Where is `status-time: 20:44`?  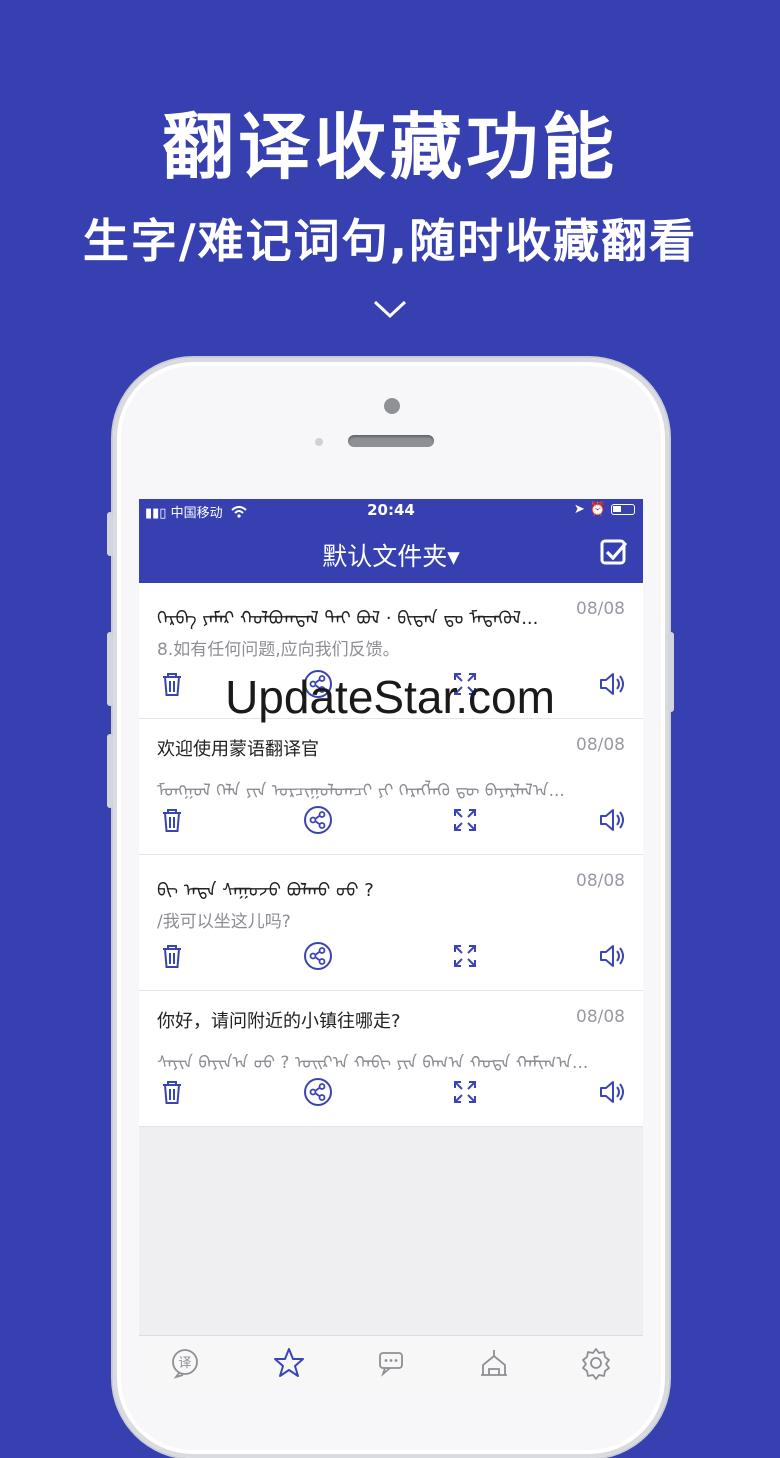
status-time: 20:44 is located at coordinates (391, 510).